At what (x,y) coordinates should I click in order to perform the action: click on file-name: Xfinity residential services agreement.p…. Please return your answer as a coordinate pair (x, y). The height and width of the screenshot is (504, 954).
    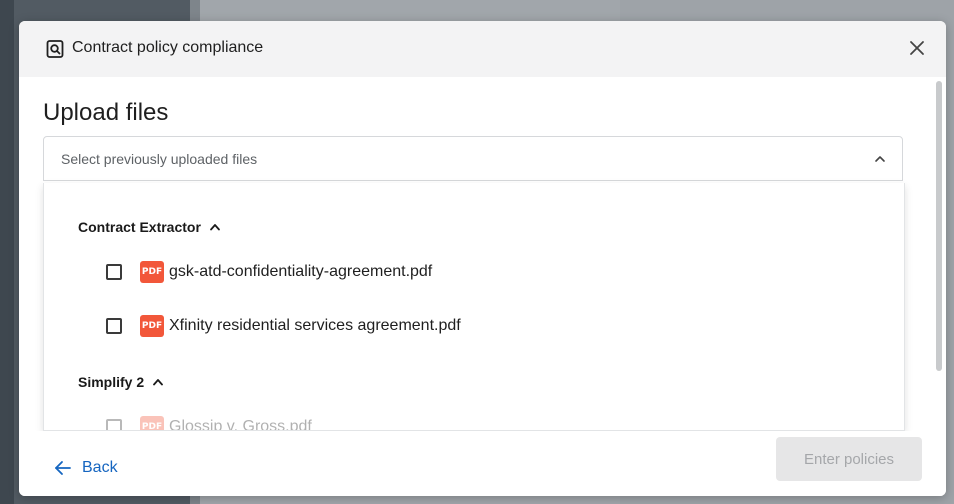
    Looking at the image, I should click on (315, 325).